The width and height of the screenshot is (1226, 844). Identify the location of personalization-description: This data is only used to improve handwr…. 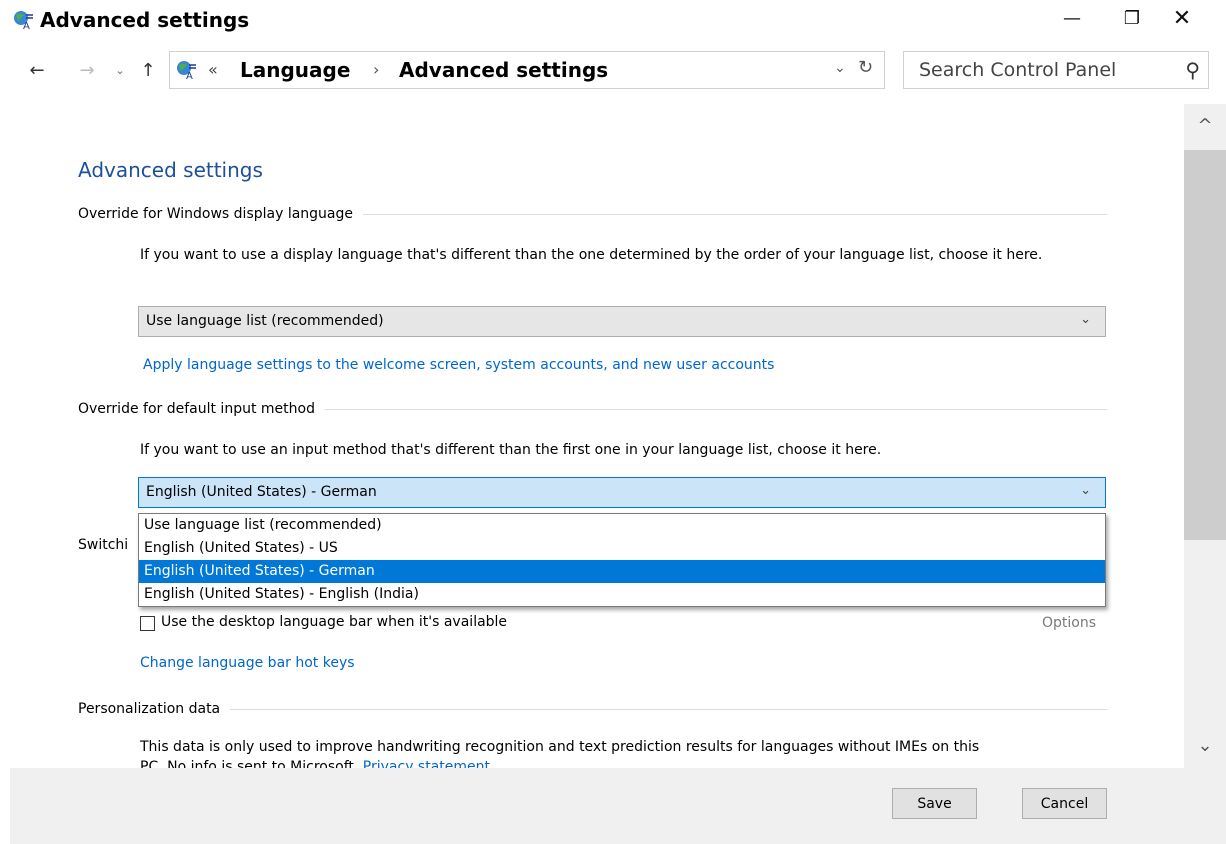
(630, 752).